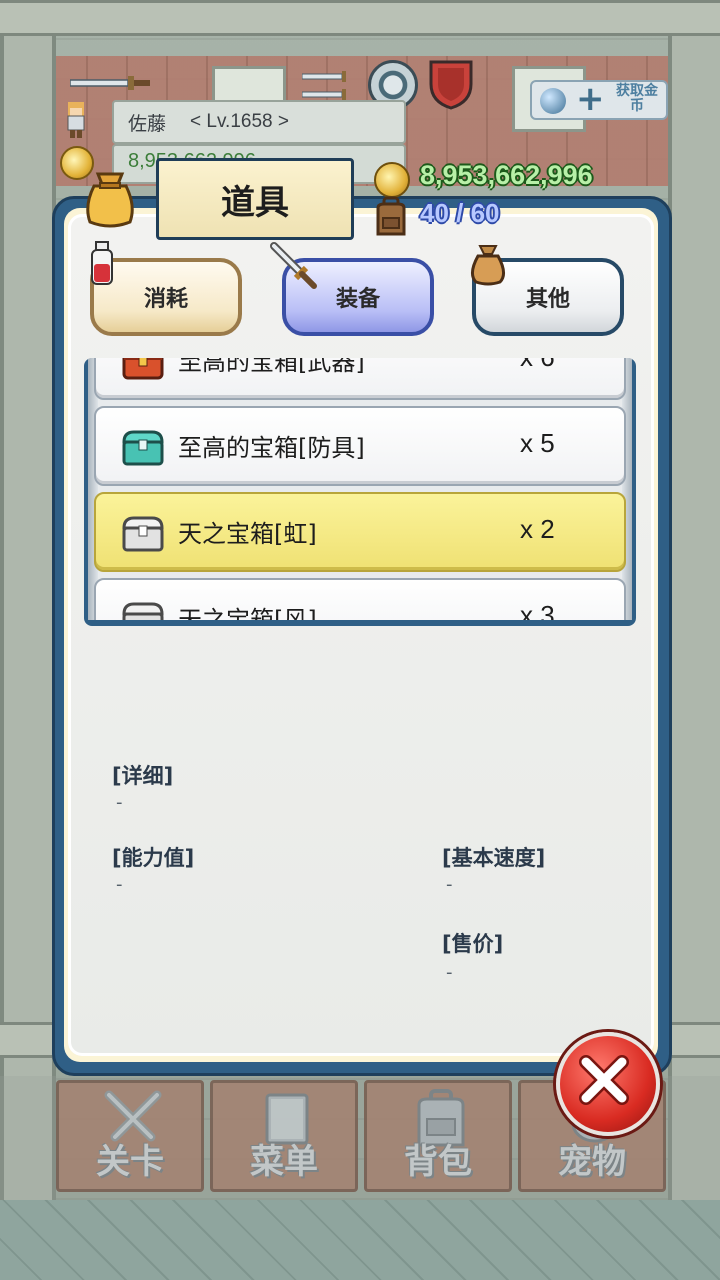 This screenshot has height=1280, width=720. I want to click on tab-consumables-label: 消耗, so click(165, 299).